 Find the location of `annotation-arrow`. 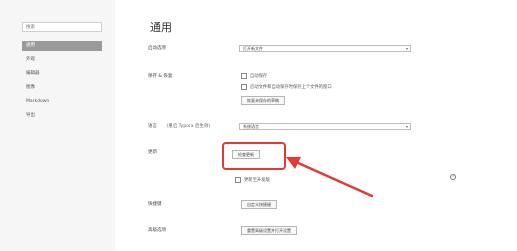

annotation-arrow is located at coordinates (330, 177).